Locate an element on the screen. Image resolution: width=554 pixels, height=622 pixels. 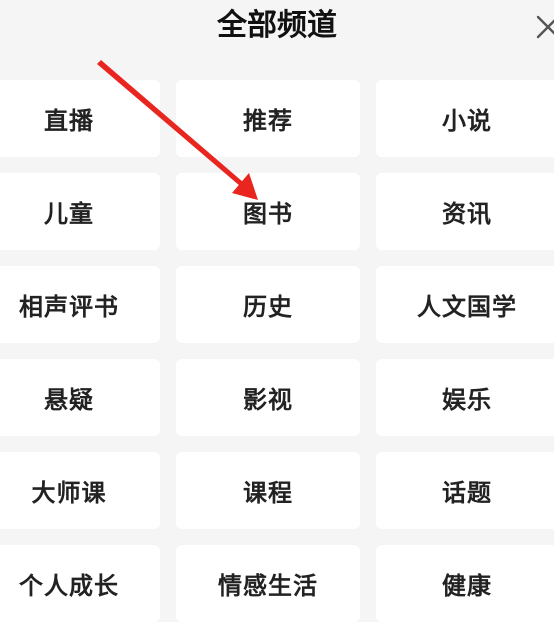
close-icon is located at coordinates (545, 27).